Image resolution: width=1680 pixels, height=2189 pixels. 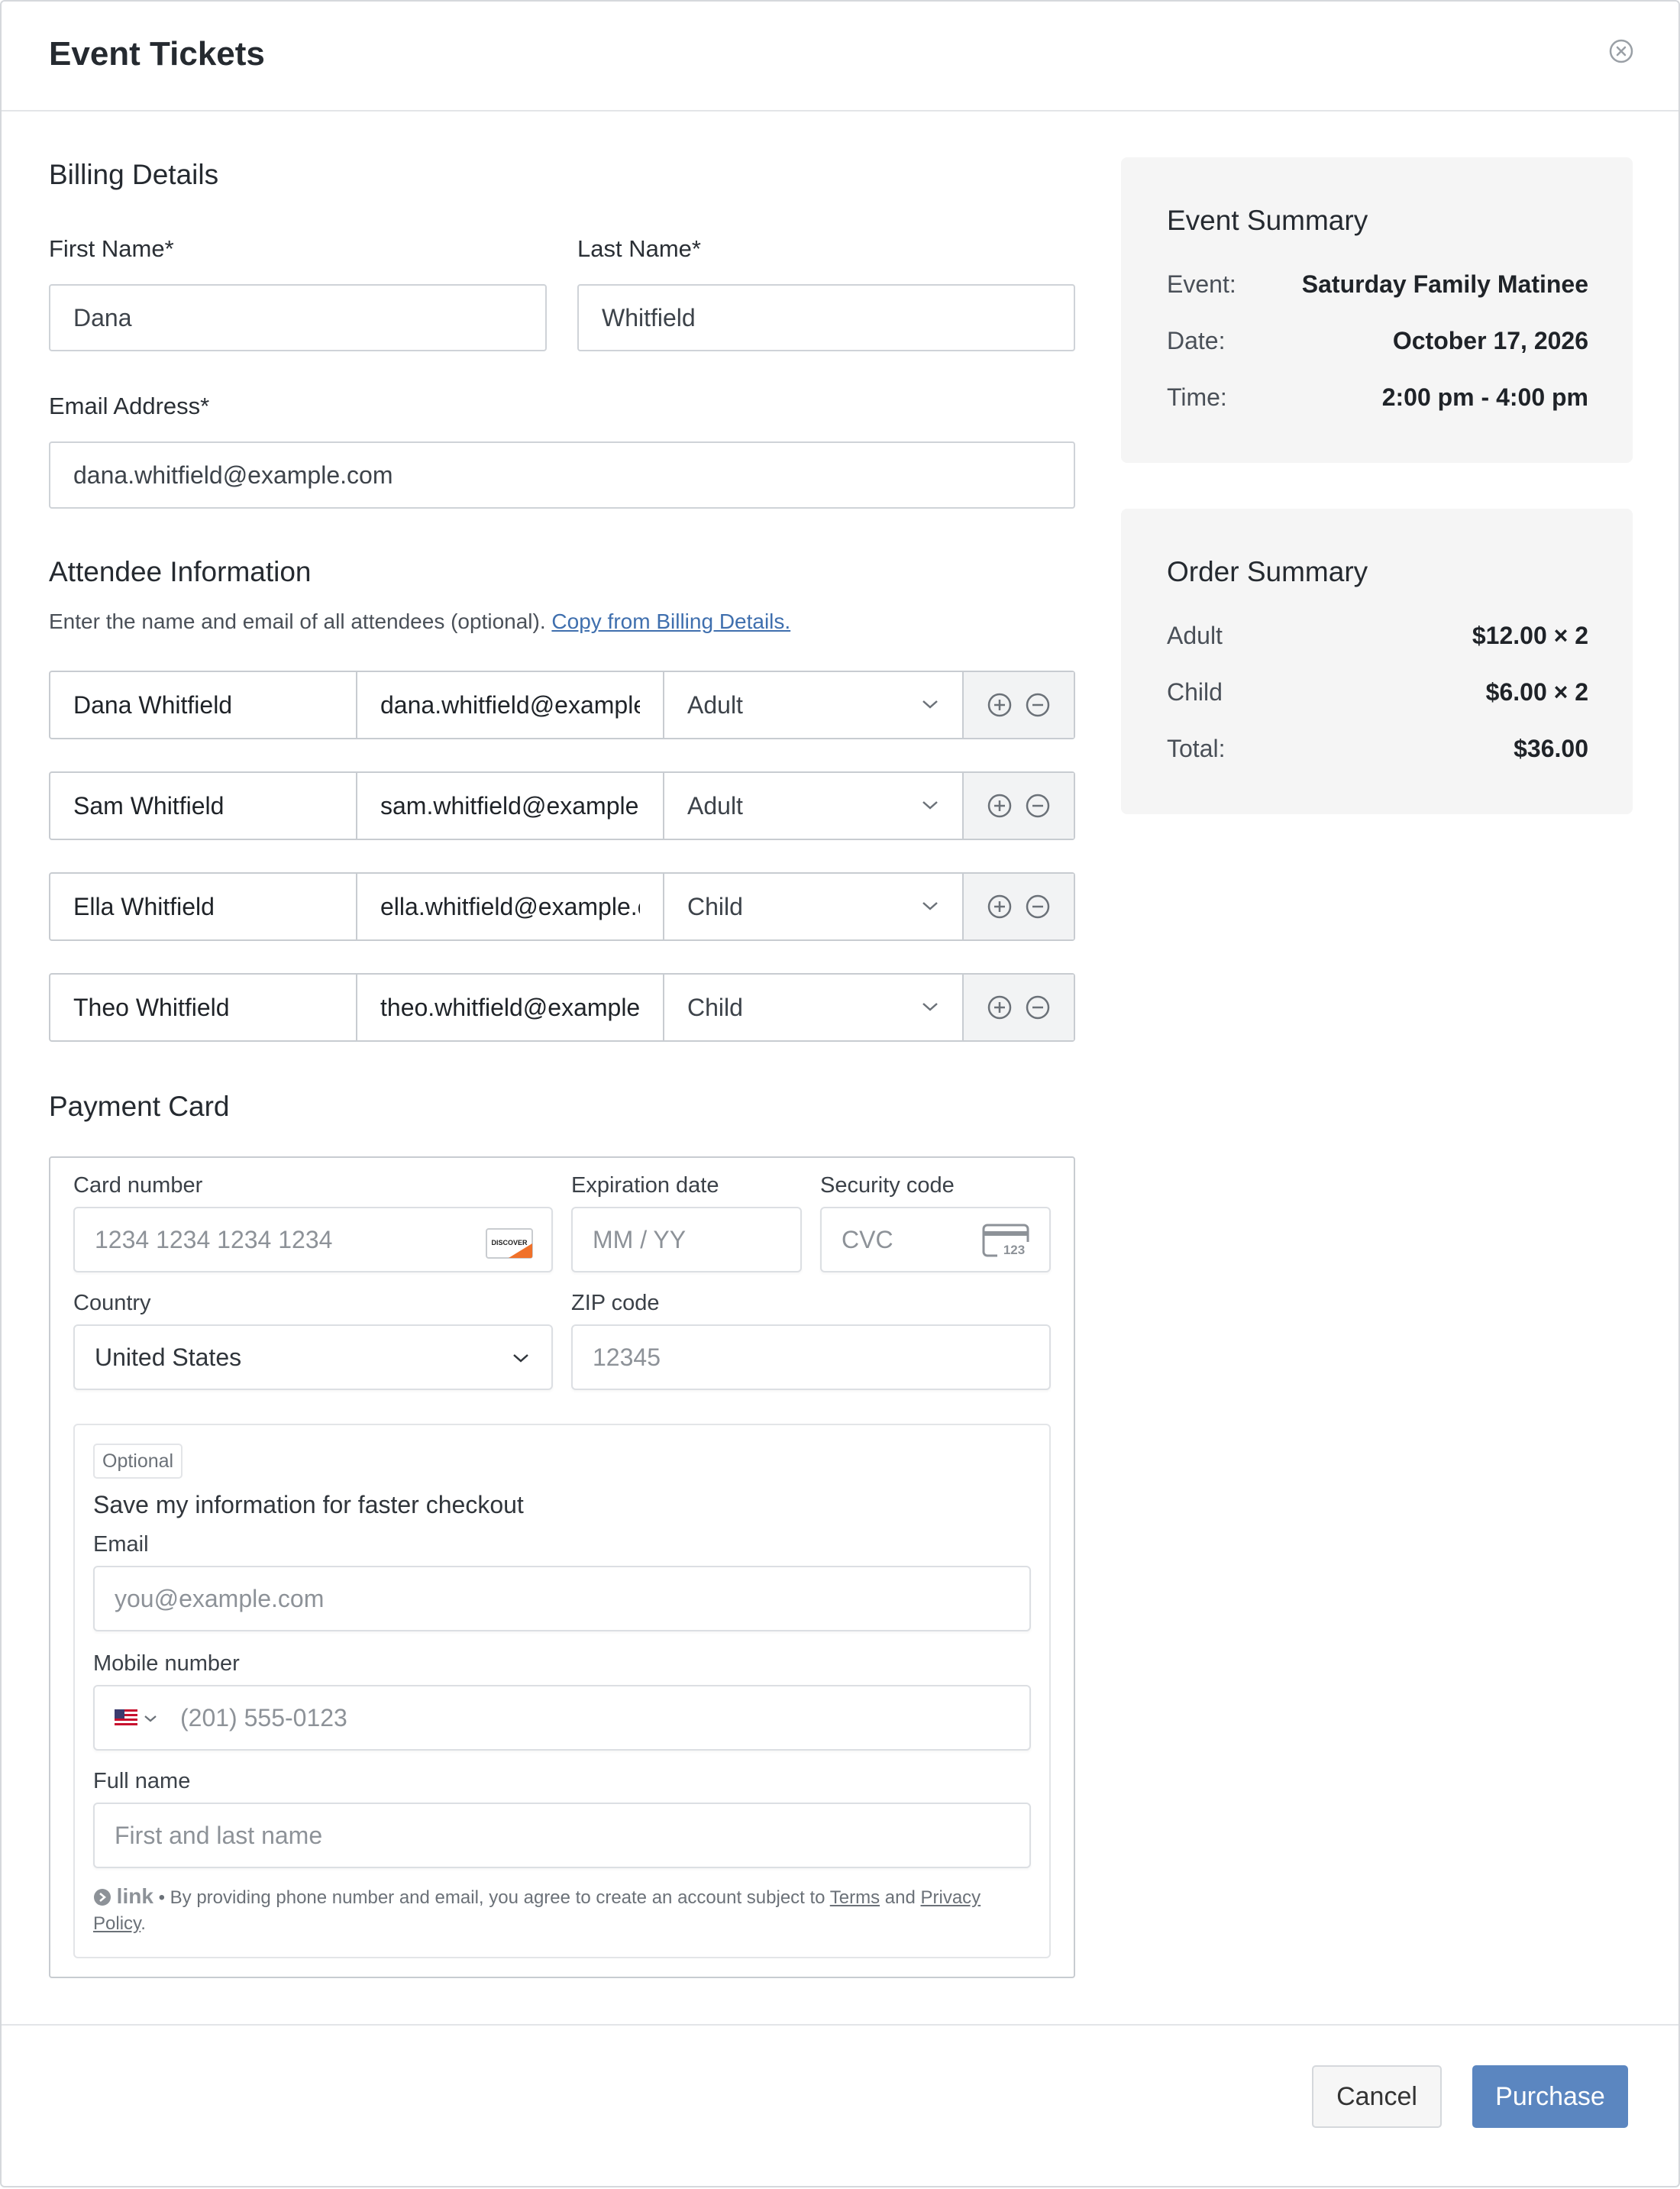 I want to click on event-summary-row: Date: October 17, 2026, so click(x=1378, y=341).